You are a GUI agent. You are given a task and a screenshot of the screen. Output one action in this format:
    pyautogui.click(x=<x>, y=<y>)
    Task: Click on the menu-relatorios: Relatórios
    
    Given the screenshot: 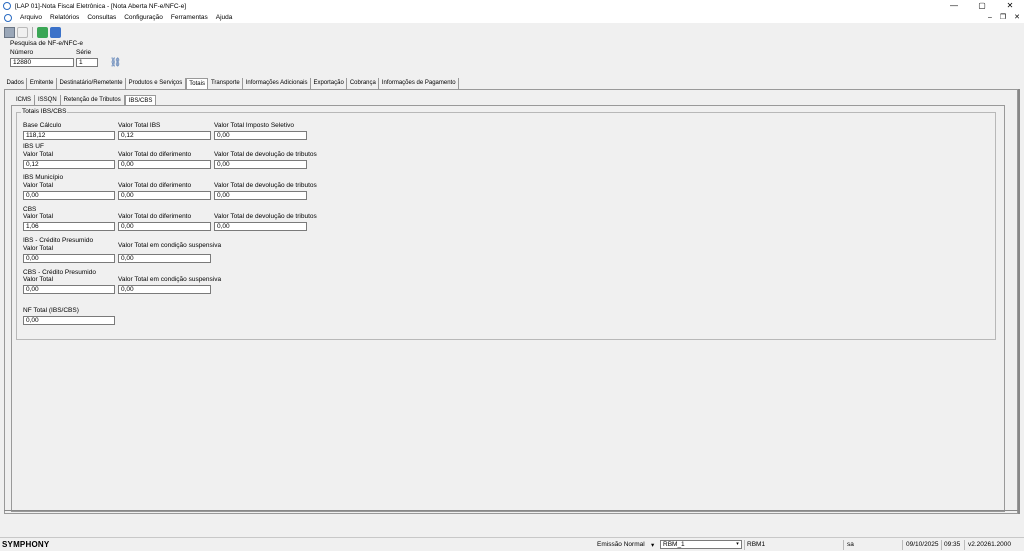 What is the action you would take?
    pyautogui.click(x=64, y=17)
    